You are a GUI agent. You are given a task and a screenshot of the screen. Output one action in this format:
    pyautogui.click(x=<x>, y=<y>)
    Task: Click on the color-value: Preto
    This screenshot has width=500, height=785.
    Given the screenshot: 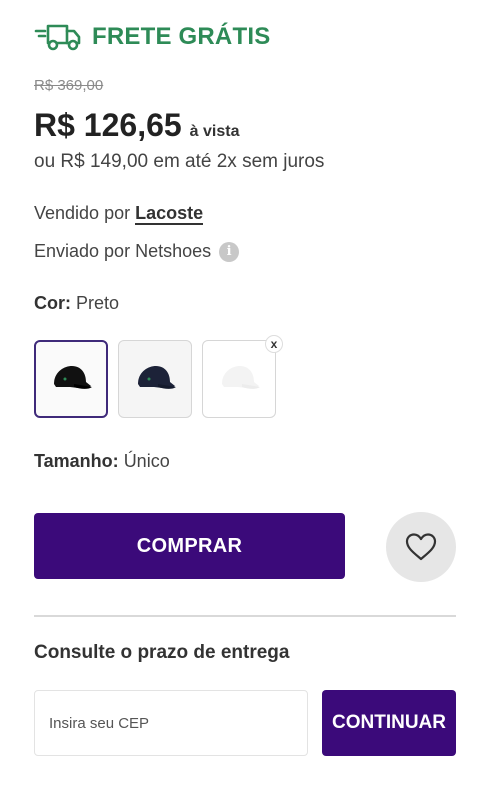 What is the action you would take?
    pyautogui.click(x=98, y=303)
    